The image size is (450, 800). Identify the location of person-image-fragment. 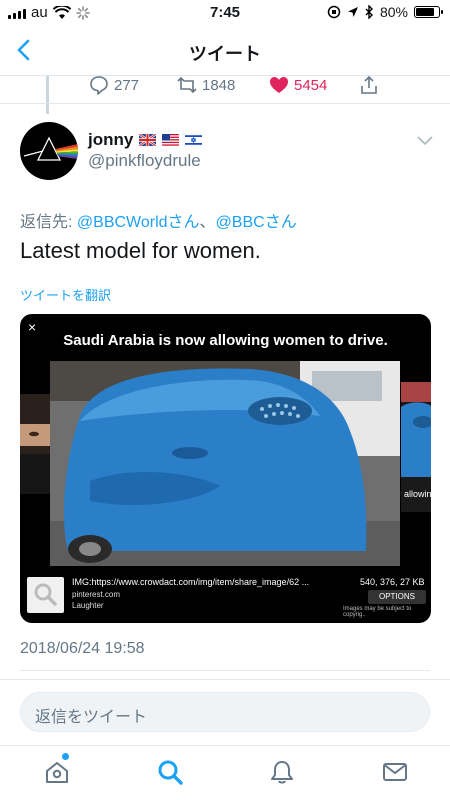
(35, 444).